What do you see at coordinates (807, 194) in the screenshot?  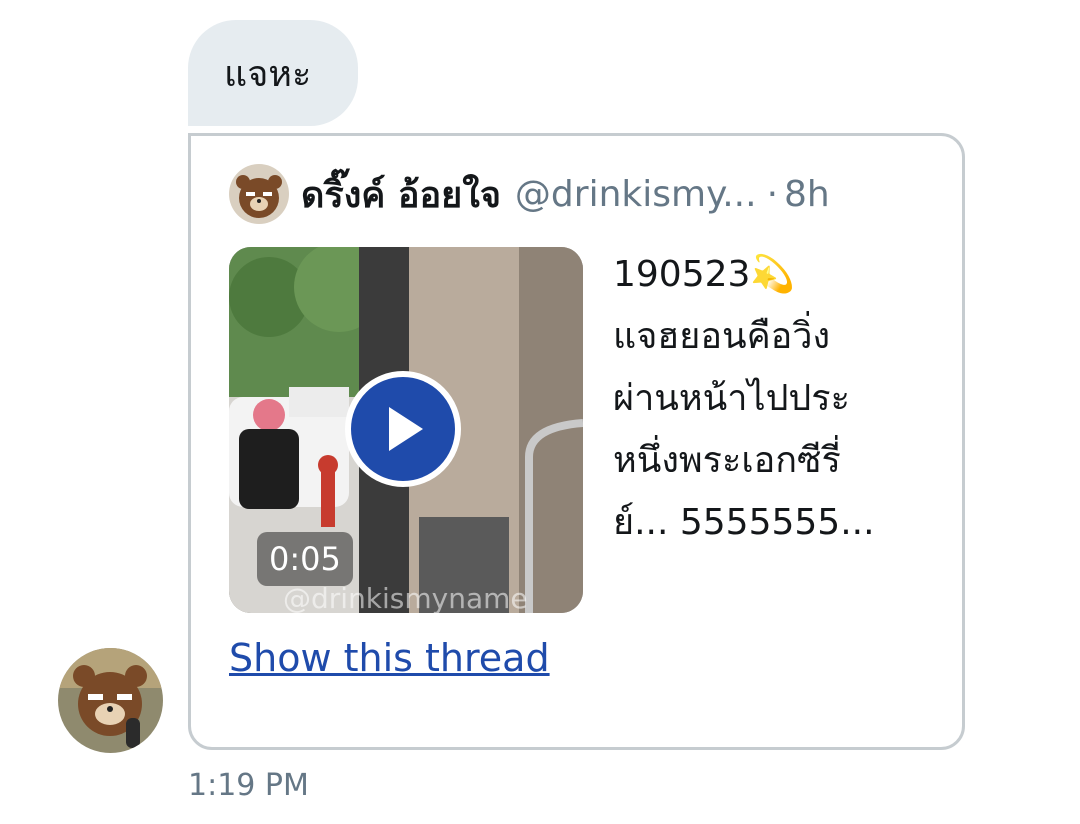 I see `tweet-timestamp: 8h` at bounding box center [807, 194].